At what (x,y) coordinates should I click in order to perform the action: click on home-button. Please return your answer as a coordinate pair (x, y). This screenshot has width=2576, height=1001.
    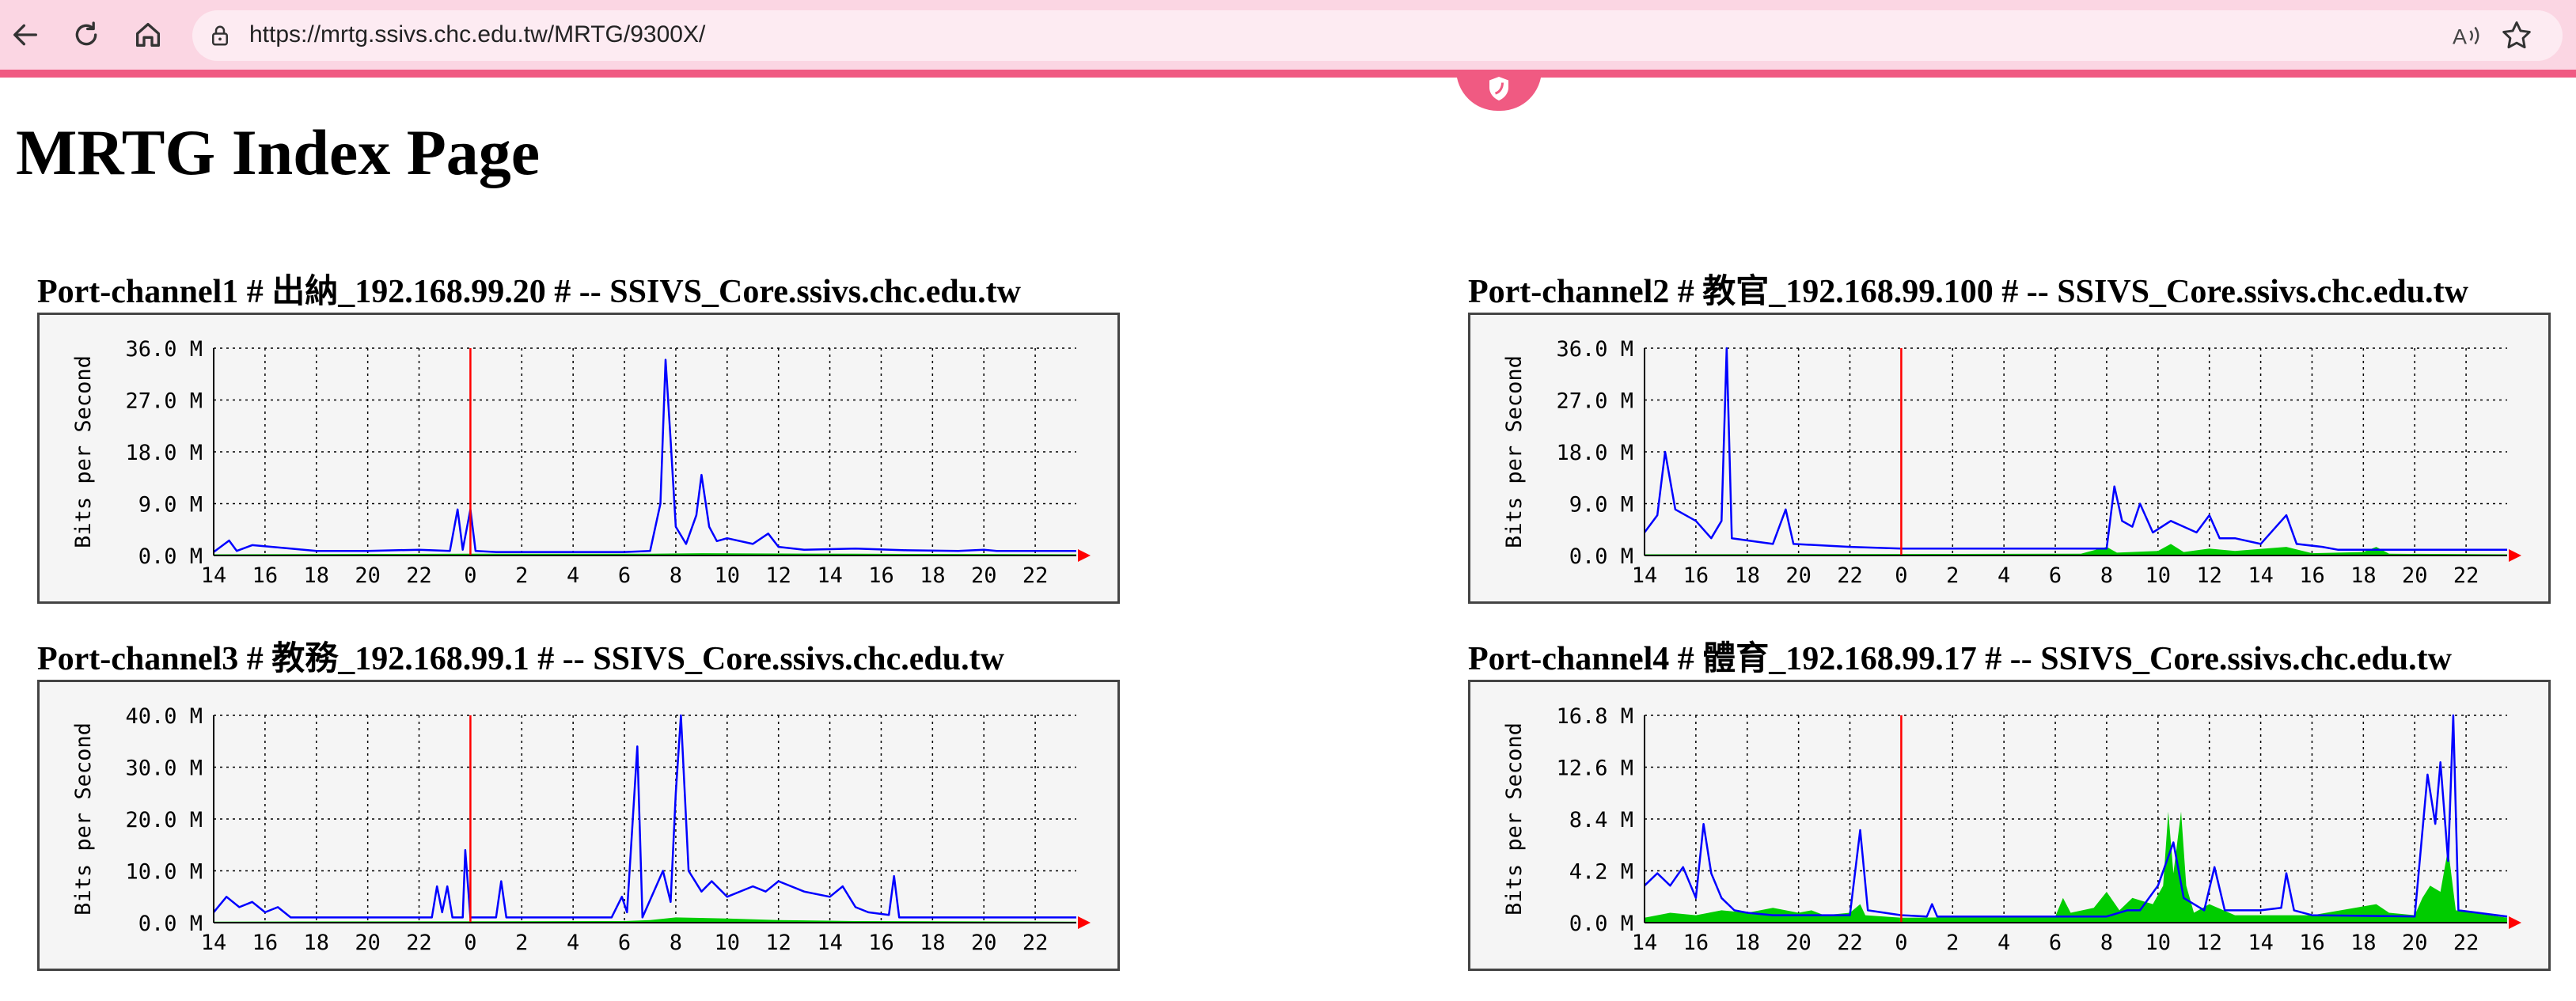
    Looking at the image, I should click on (148, 35).